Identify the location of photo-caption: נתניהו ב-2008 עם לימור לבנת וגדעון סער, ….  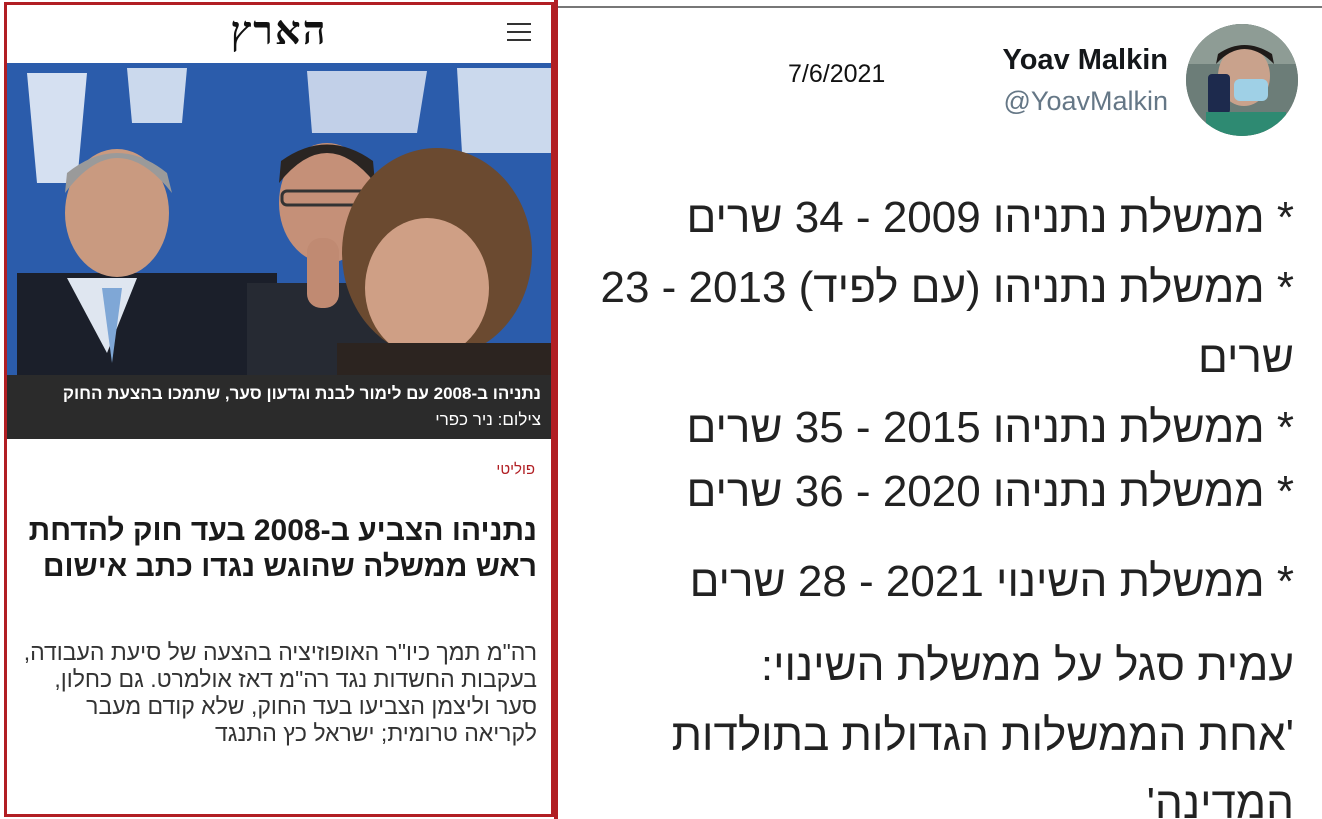
(279, 407).